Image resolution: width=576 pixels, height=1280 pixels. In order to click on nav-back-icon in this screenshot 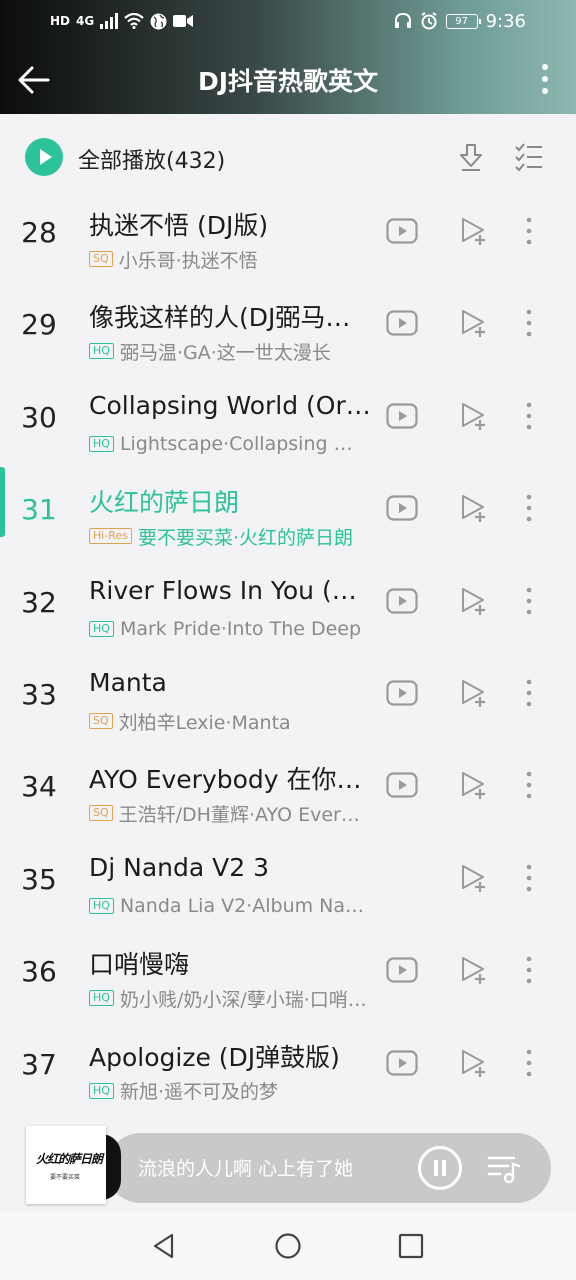, I will do `click(164, 1246)`.